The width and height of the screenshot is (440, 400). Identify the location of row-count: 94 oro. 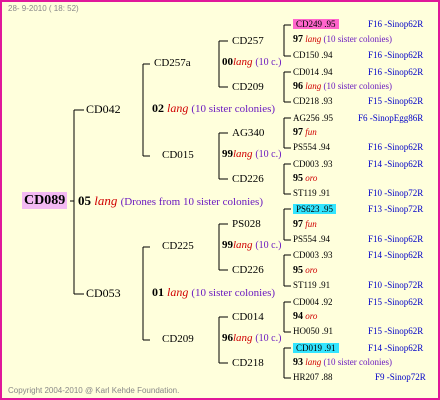
(305, 316).